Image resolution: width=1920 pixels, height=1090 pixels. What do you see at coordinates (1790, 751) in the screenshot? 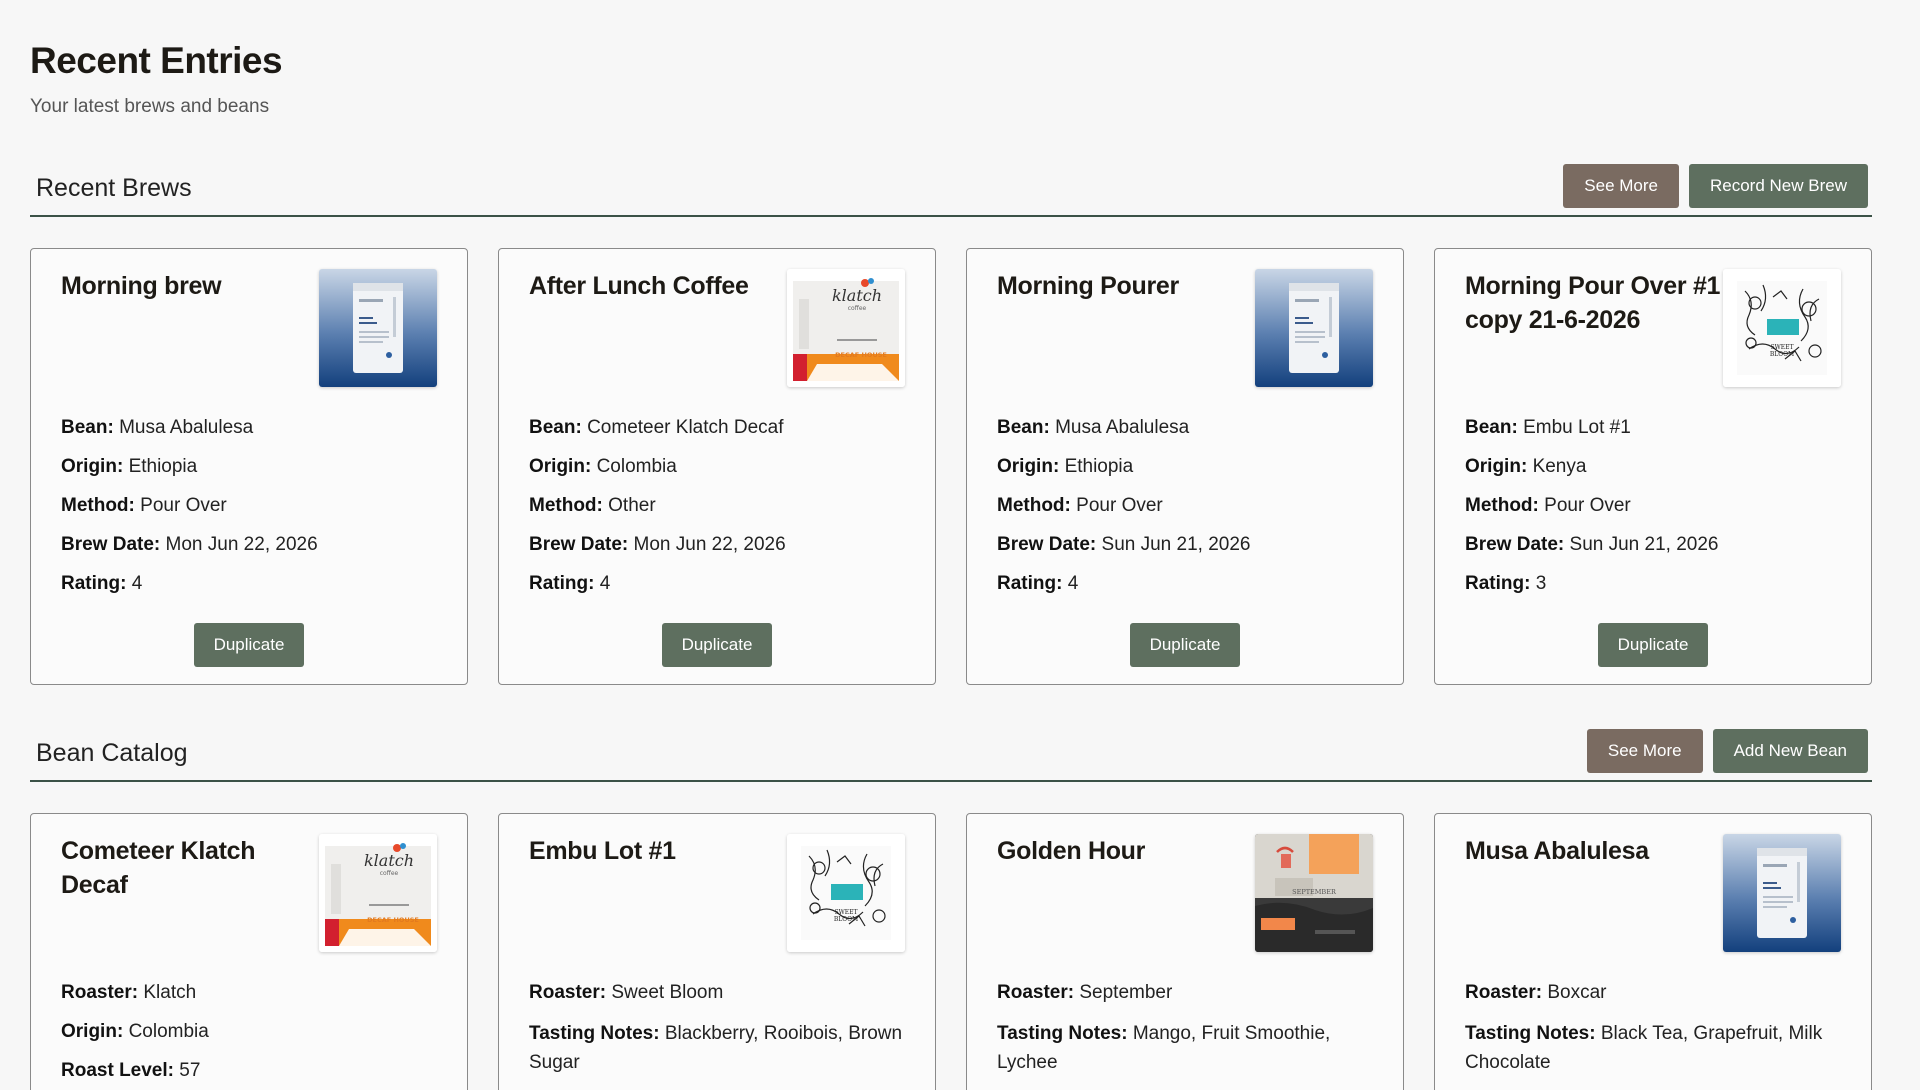
I see `add-new-bean-button: Add New Bean` at bounding box center [1790, 751].